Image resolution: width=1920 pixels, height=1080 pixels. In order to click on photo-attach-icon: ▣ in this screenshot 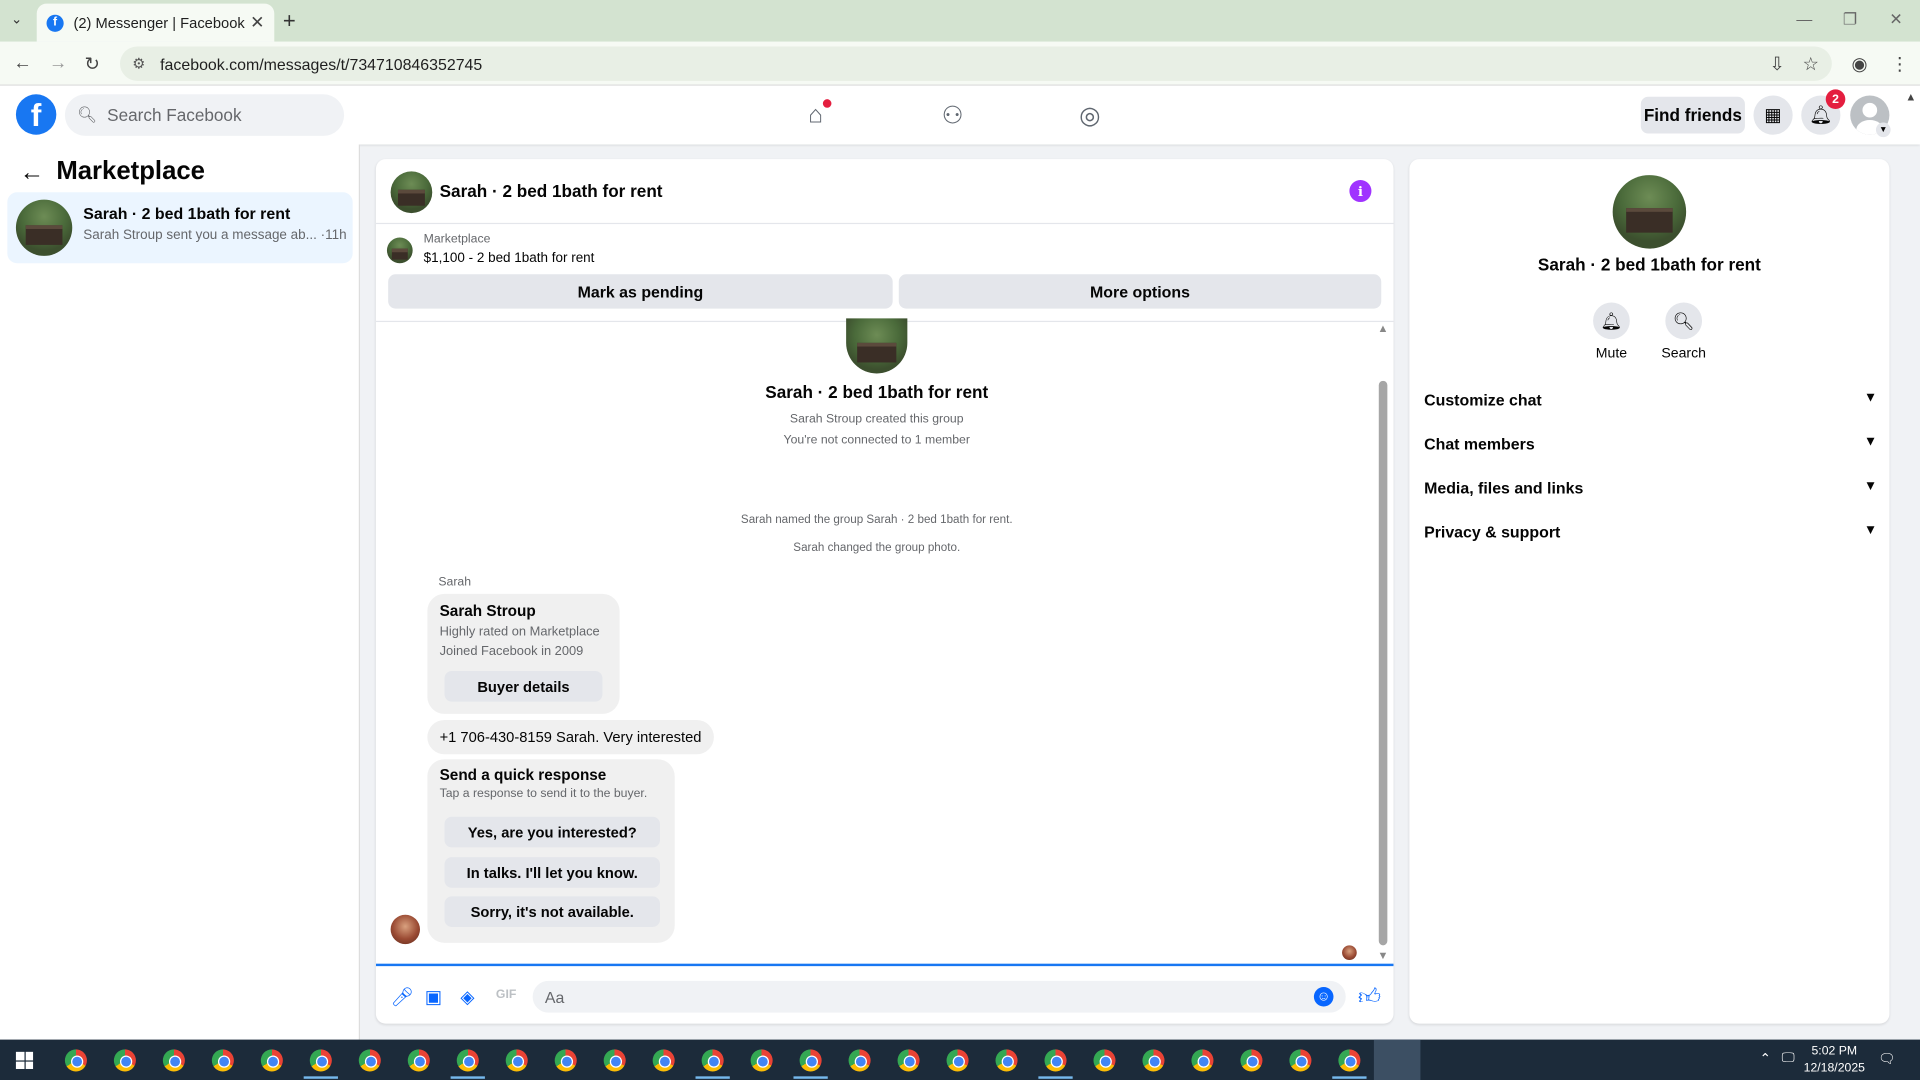, I will do `click(433, 997)`.